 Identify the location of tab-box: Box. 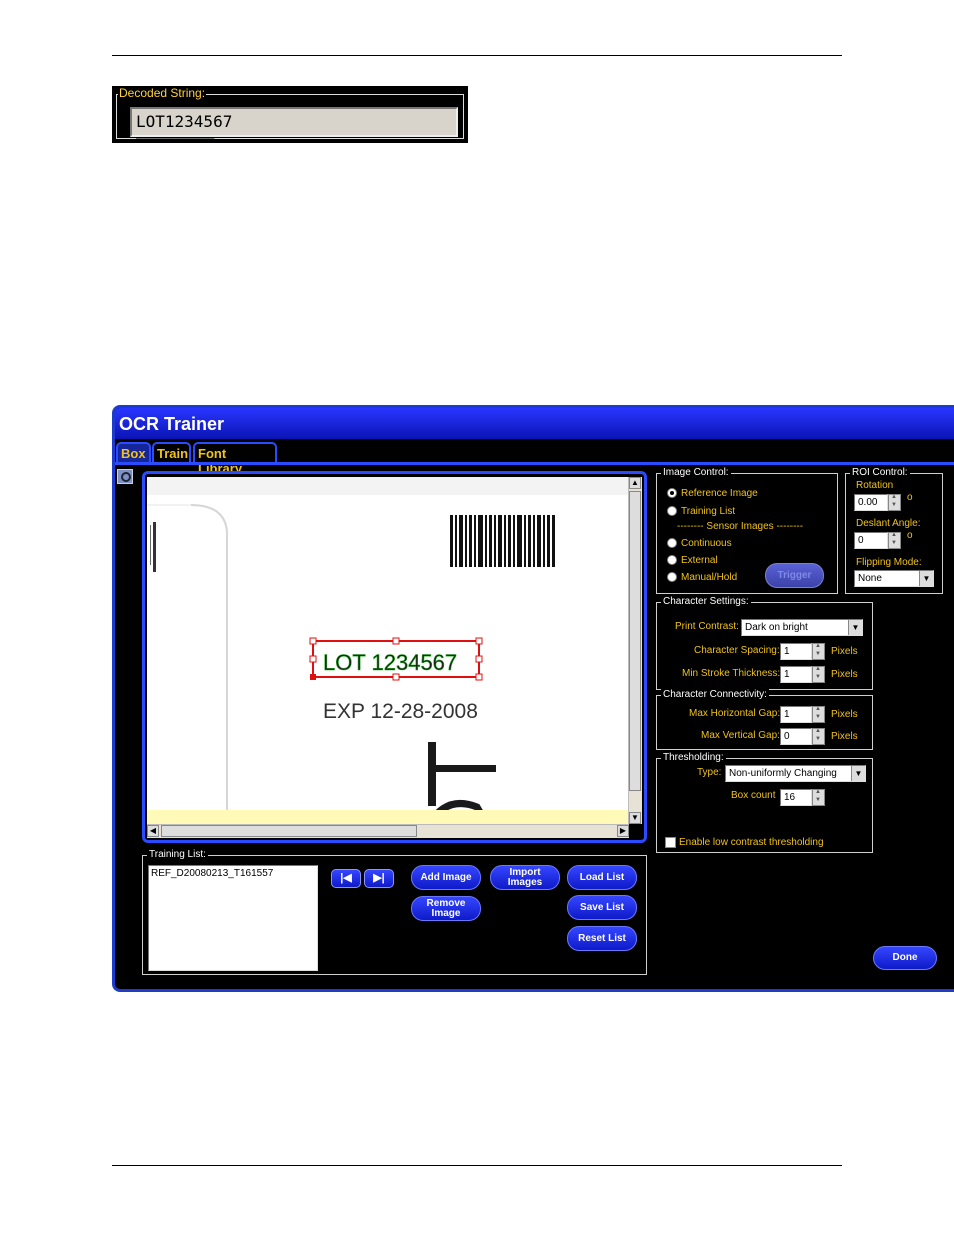
(133, 453).